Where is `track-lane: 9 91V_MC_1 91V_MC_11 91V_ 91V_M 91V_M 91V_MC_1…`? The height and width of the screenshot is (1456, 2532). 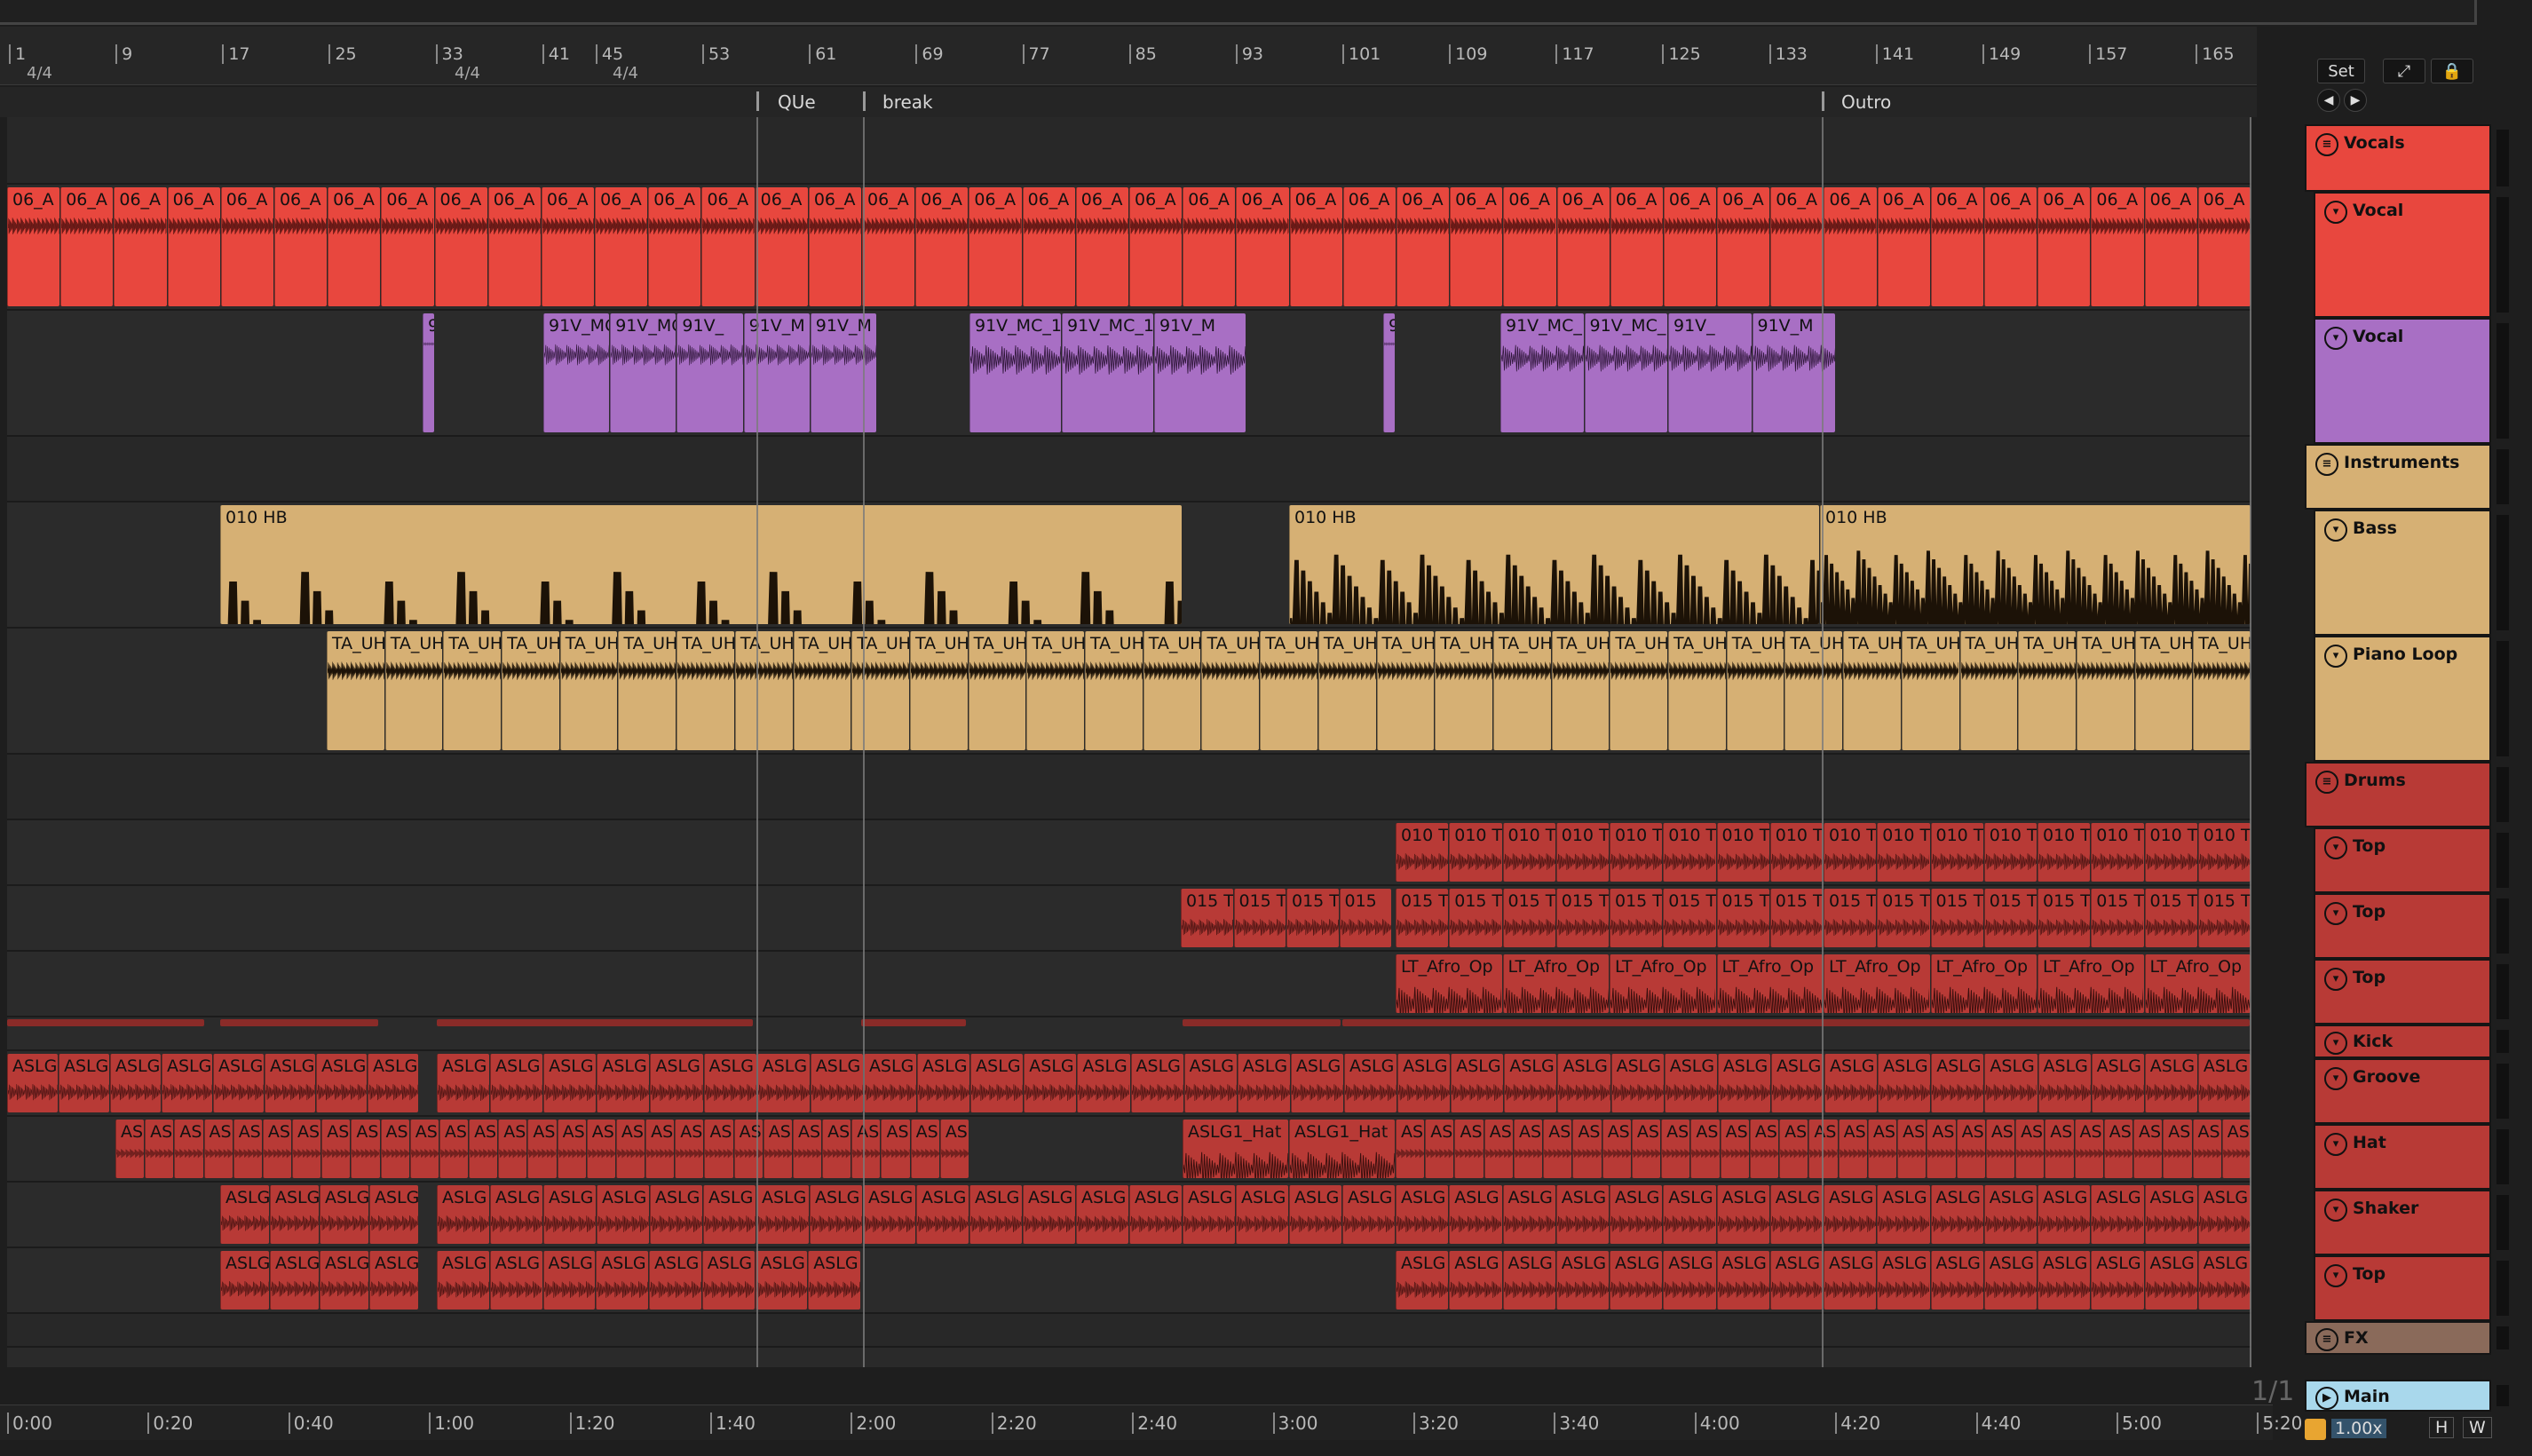
track-lane: 9 91V_MC_1 91V_MC_11 91V_ 91V_M 91V_M 91V_MC_1… is located at coordinates (1129, 374).